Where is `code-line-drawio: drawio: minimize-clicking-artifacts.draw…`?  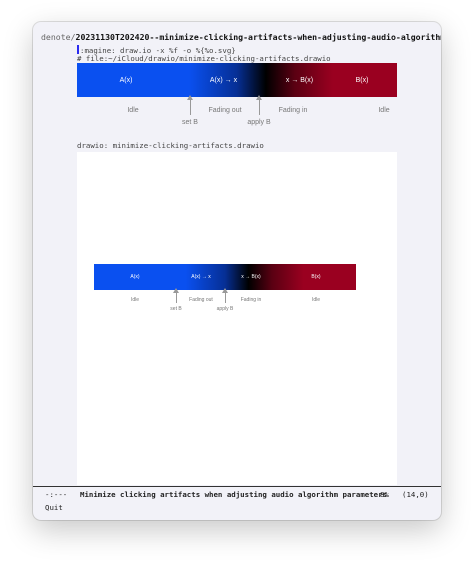 code-line-drawio: drawio: minimize-clicking-artifacts.draw… is located at coordinates (170, 145).